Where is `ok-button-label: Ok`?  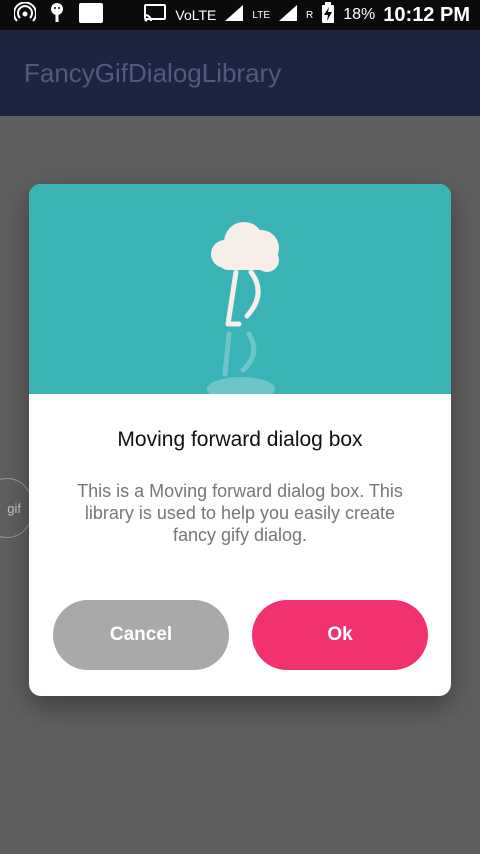
ok-button-label: Ok is located at coordinates (340, 634).